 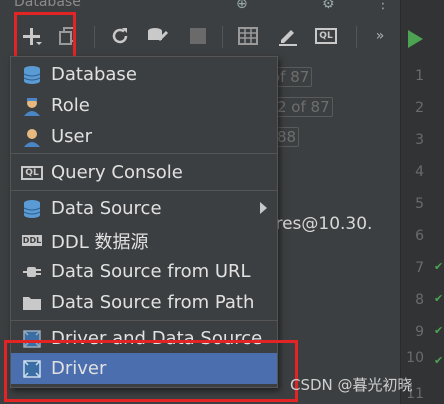 What do you see at coordinates (47, 5) in the screenshot?
I see `window-title: Database` at bounding box center [47, 5].